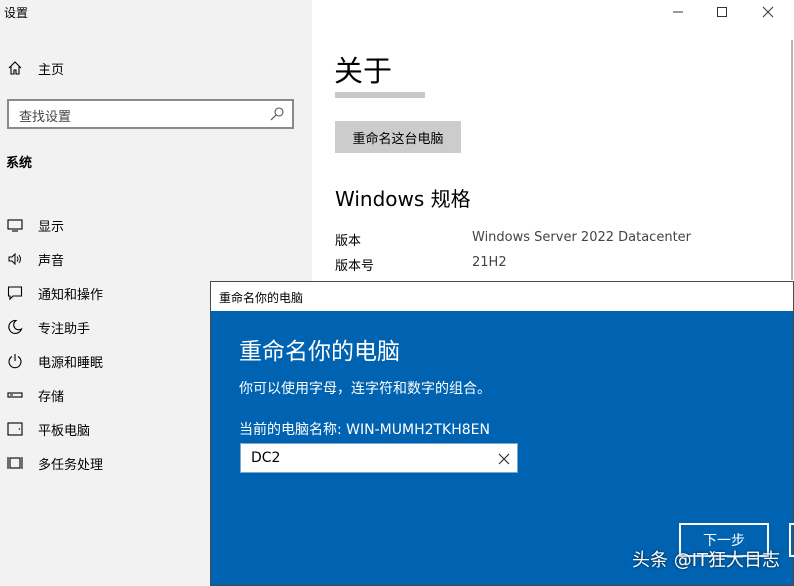 This screenshot has height=586, width=794. Describe the element at coordinates (51, 397) in the screenshot. I see `sidebar-item-label: 存储` at that location.